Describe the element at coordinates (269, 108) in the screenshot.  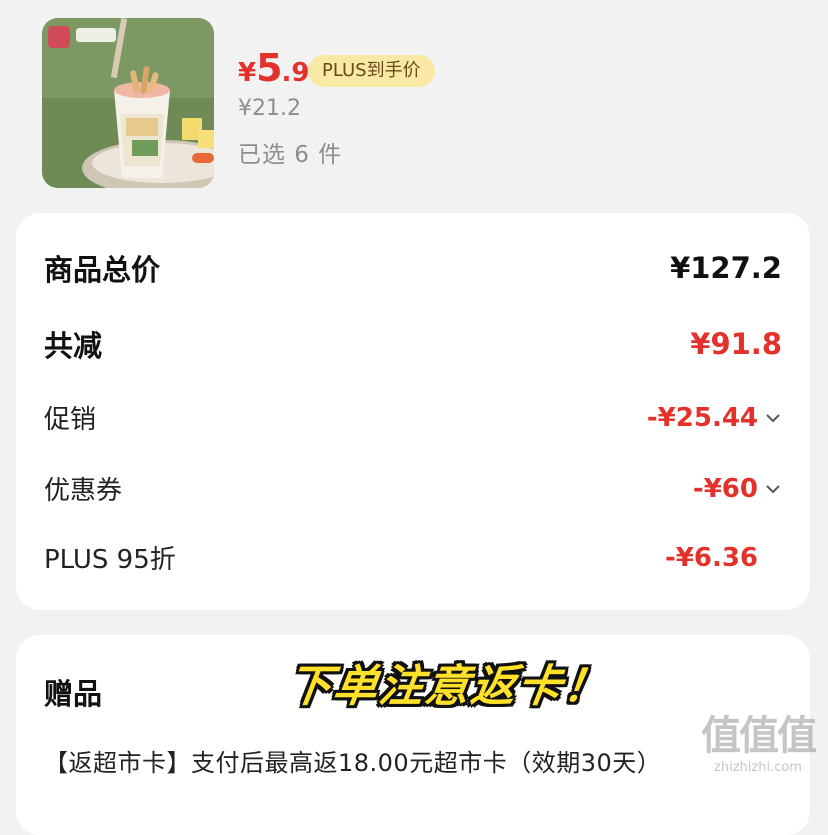
I see `original-price: ¥21.2` at that location.